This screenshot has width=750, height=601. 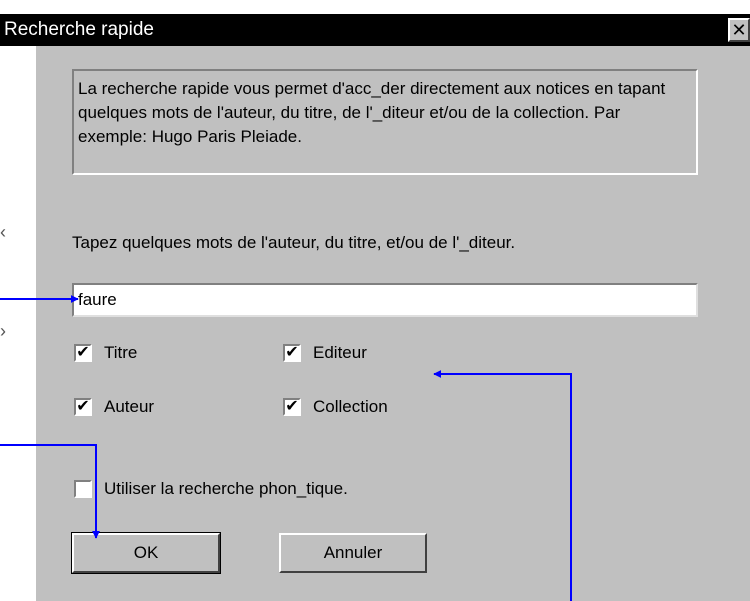 What do you see at coordinates (385, 300) in the screenshot?
I see `search-input` at bounding box center [385, 300].